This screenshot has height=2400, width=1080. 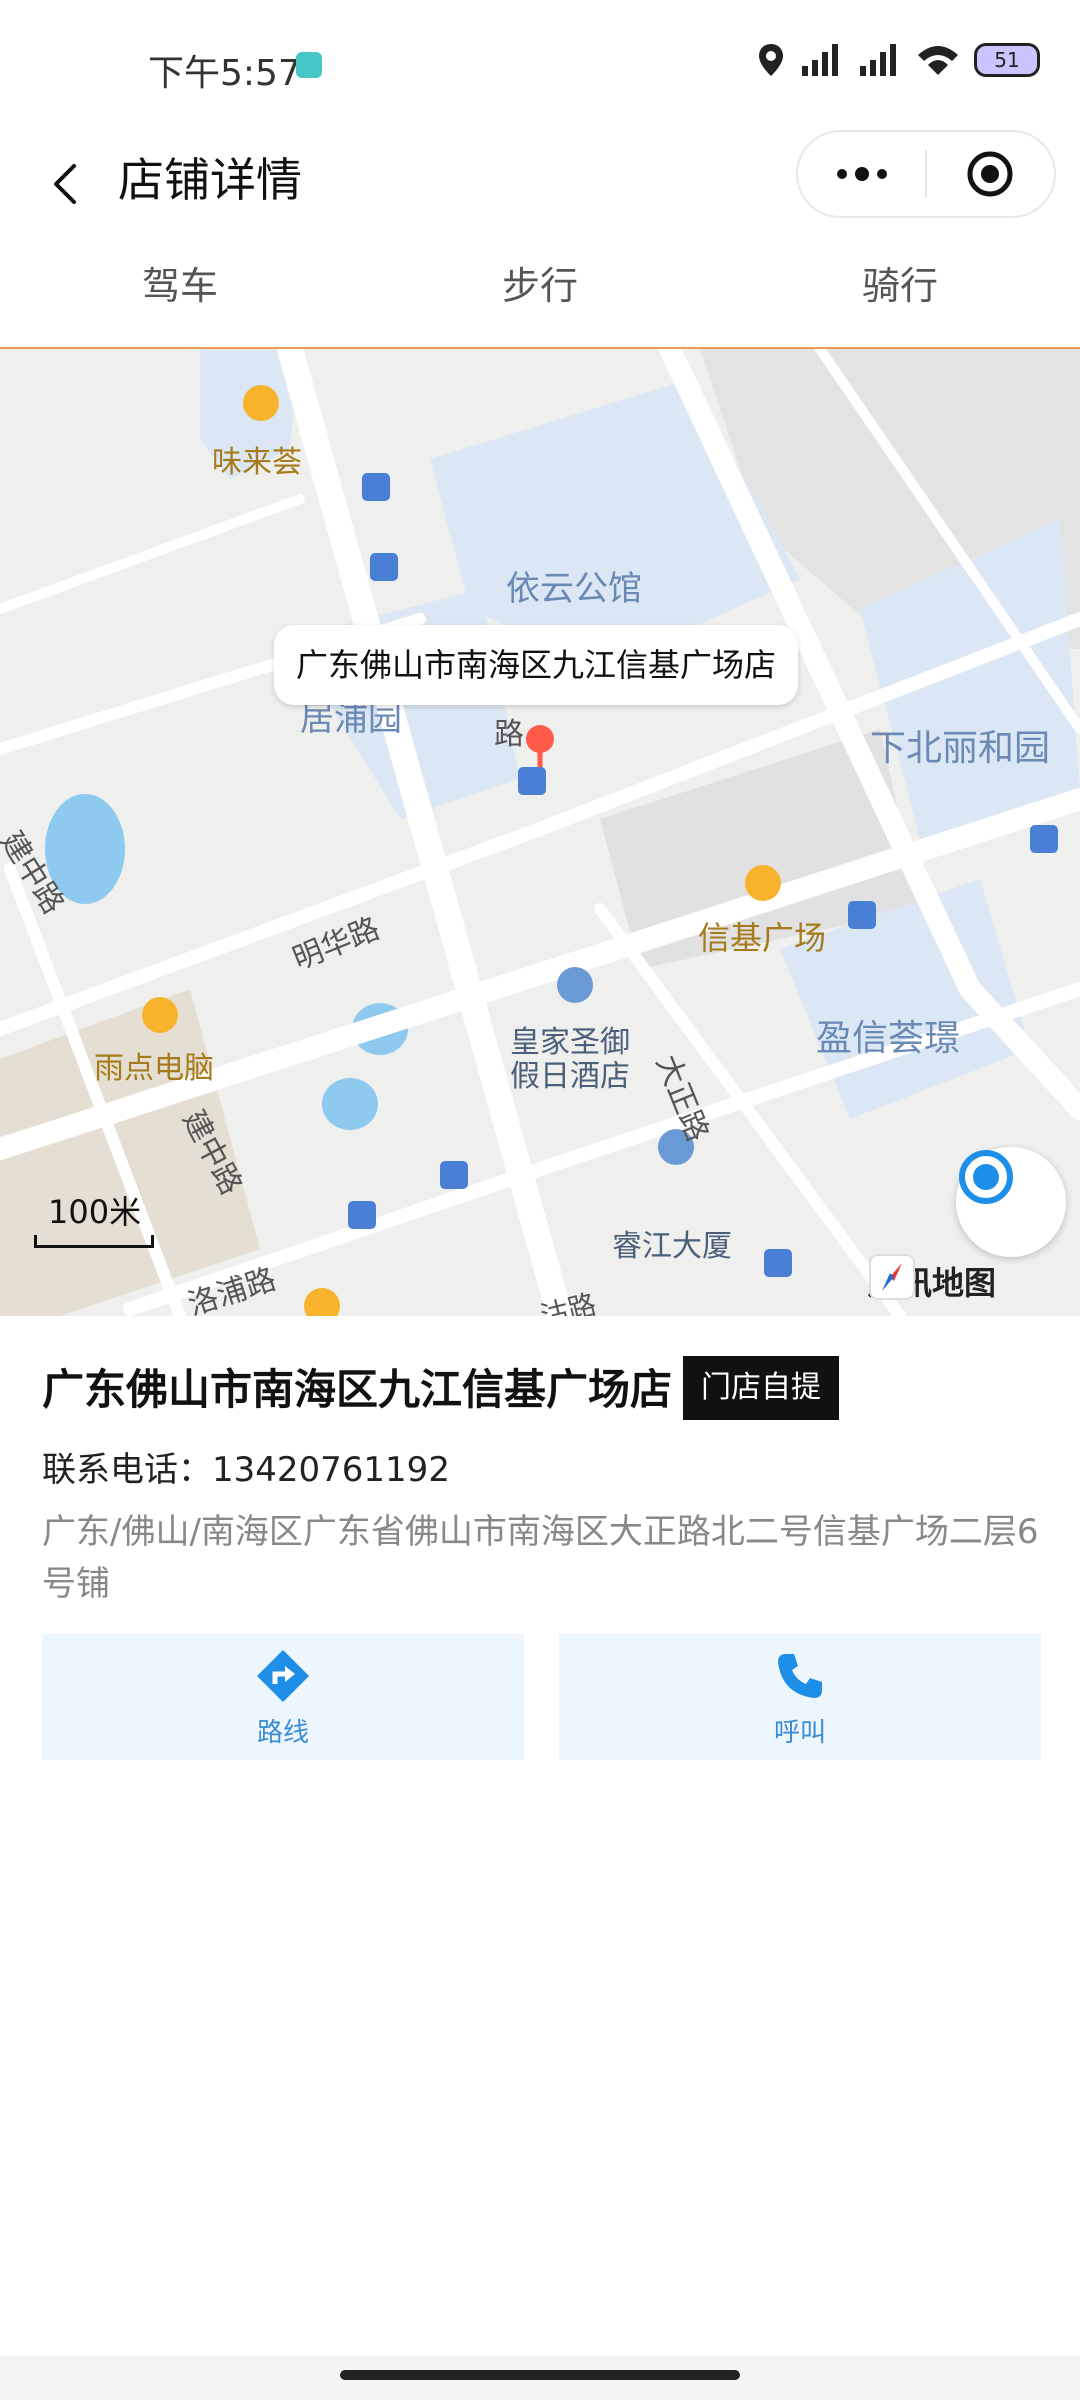 I want to click on map-label: 信基广场, so click(x=762, y=938).